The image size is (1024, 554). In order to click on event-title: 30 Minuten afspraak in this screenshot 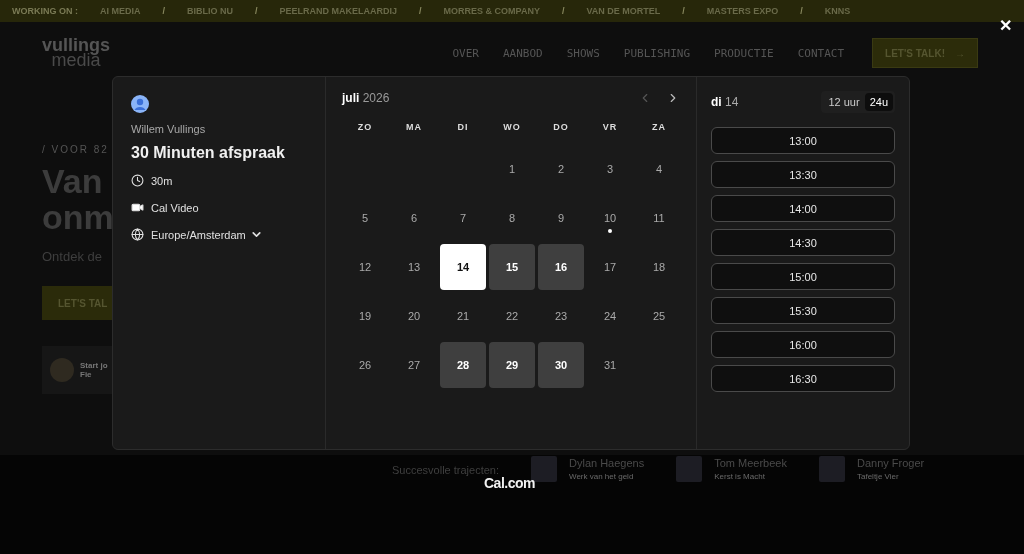, I will do `click(208, 153)`.